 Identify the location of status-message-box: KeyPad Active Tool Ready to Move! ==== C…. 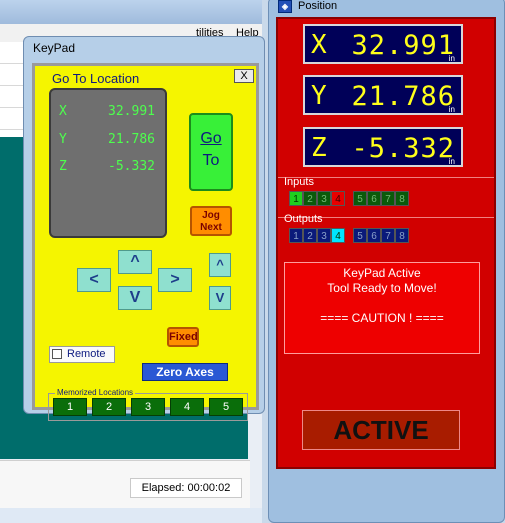
(382, 308).